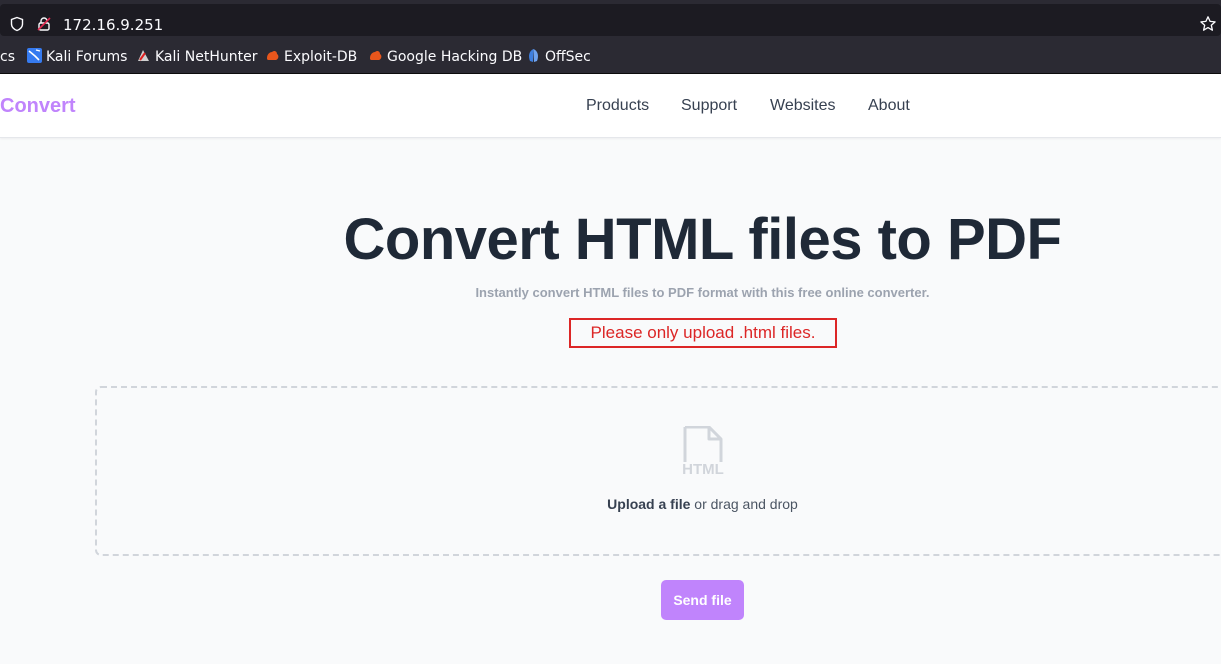 The image size is (1221, 664). I want to click on bookmark-kali-docs: cs, so click(7, 57).